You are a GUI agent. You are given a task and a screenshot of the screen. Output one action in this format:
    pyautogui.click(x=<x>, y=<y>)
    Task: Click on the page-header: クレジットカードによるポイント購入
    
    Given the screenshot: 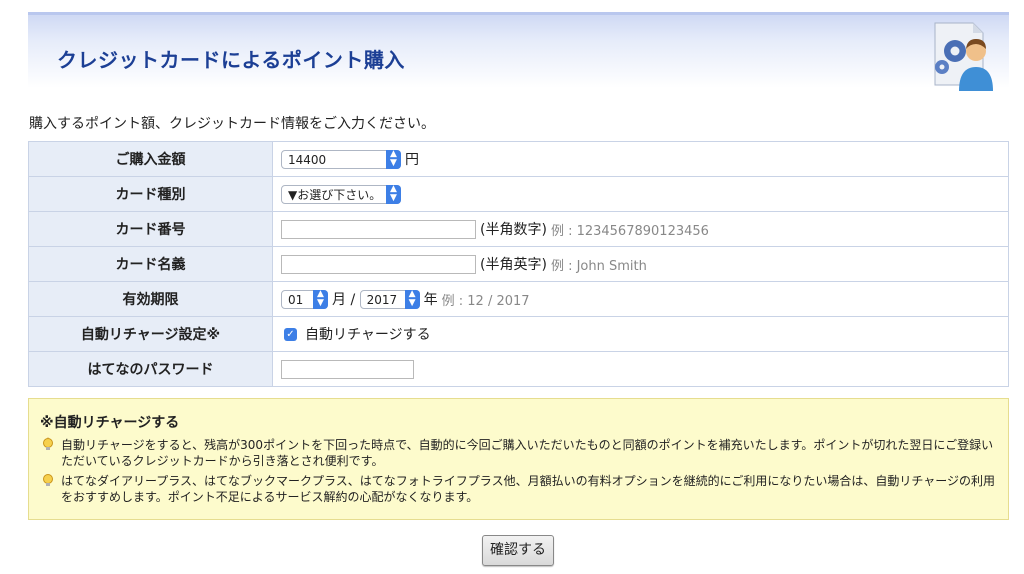 What is the action you would take?
    pyautogui.click(x=518, y=51)
    